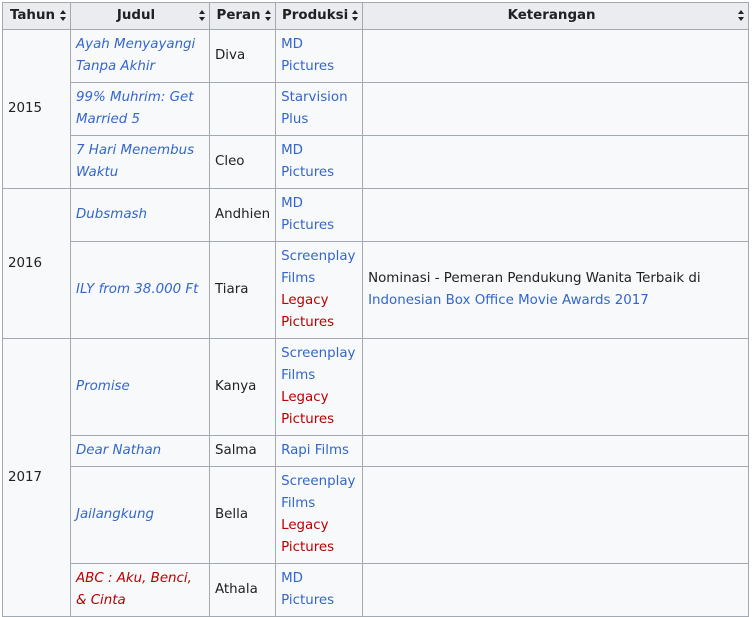 This screenshot has width=752, height=617. I want to click on role-cell: Cleo, so click(242, 162).